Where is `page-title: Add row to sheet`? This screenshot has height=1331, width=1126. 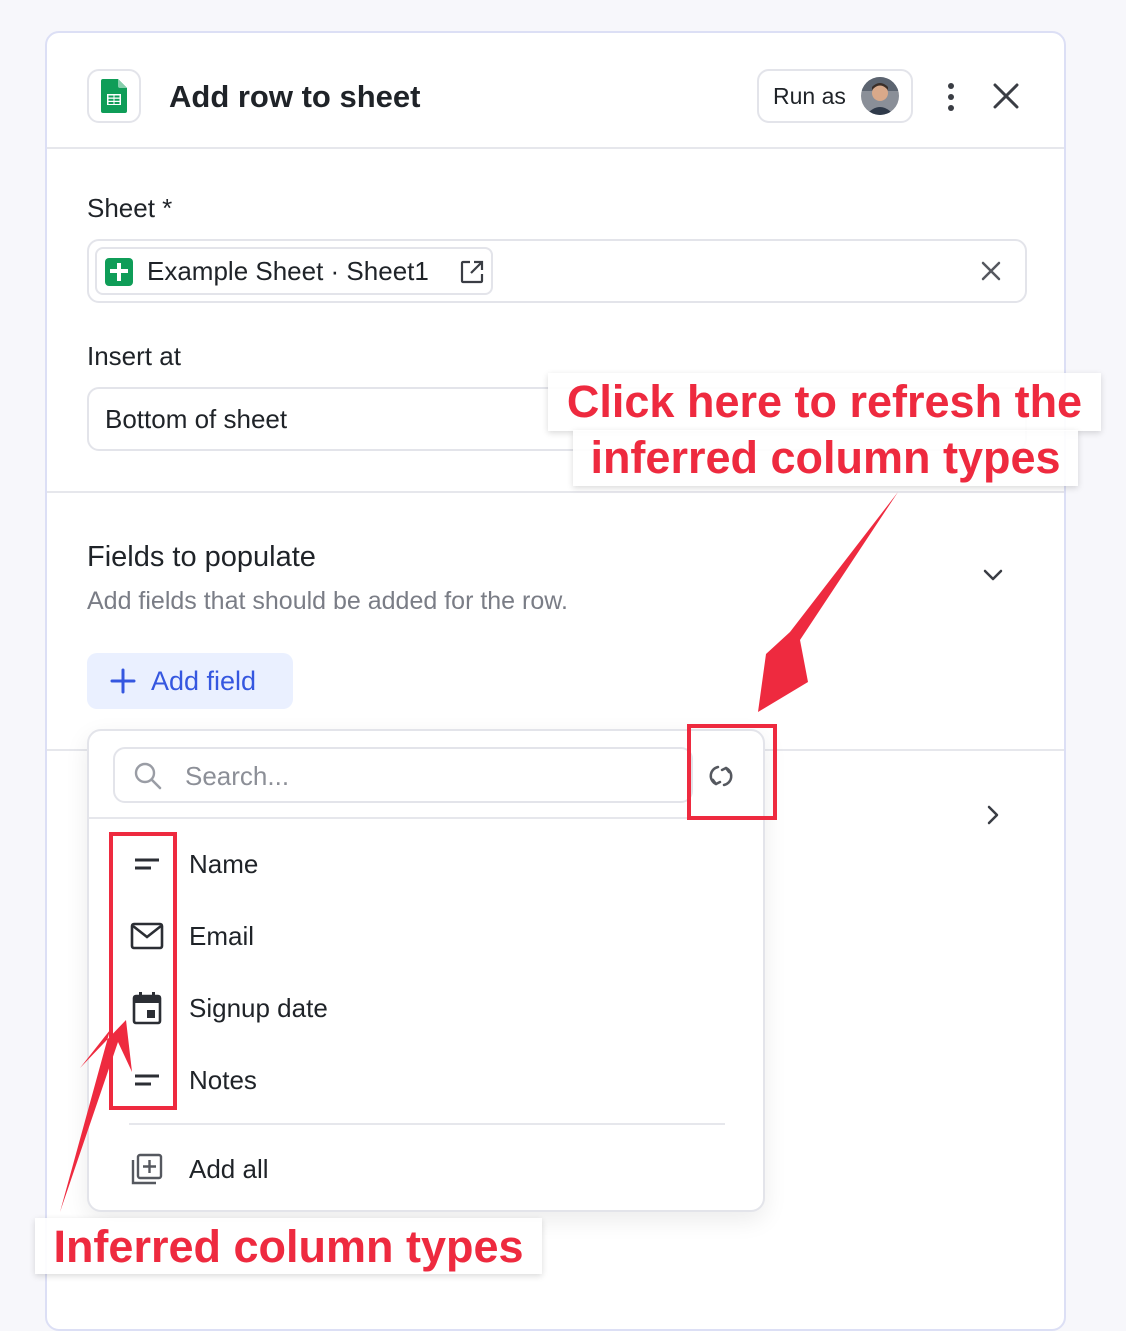 page-title: Add row to sheet is located at coordinates (295, 96).